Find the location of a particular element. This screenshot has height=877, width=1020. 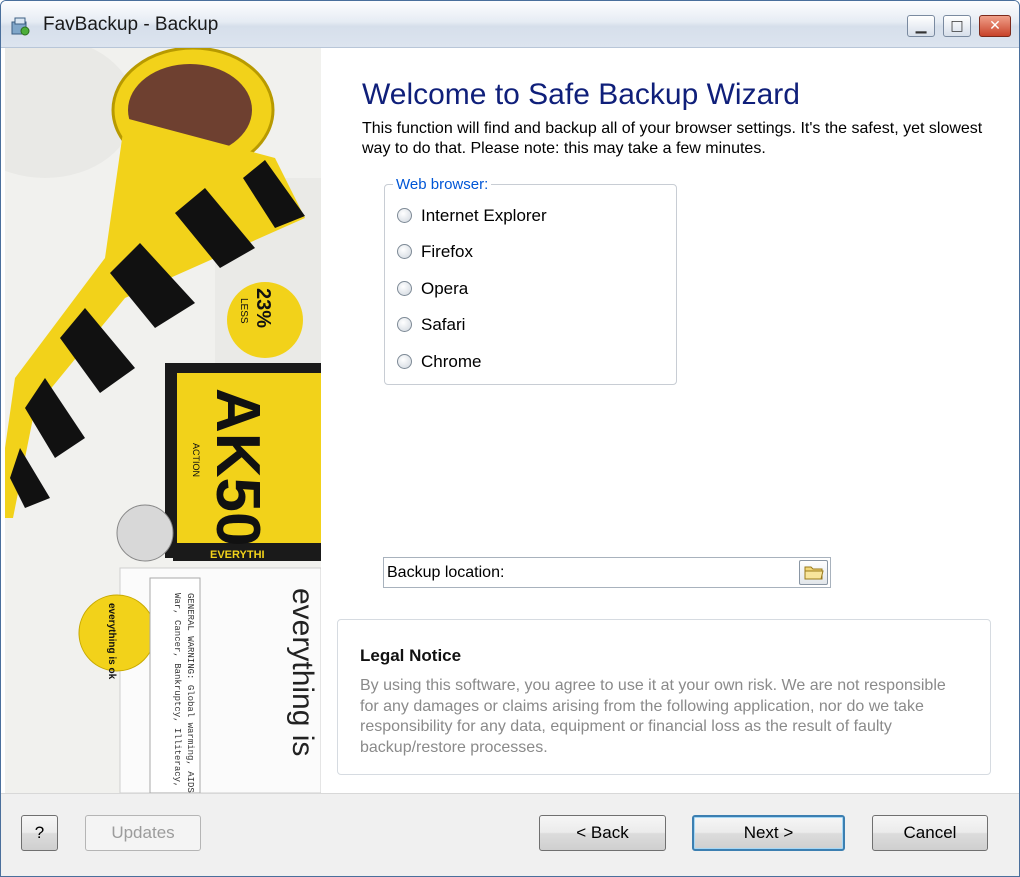

can-label-text: AK50 is located at coordinates (237, 467).